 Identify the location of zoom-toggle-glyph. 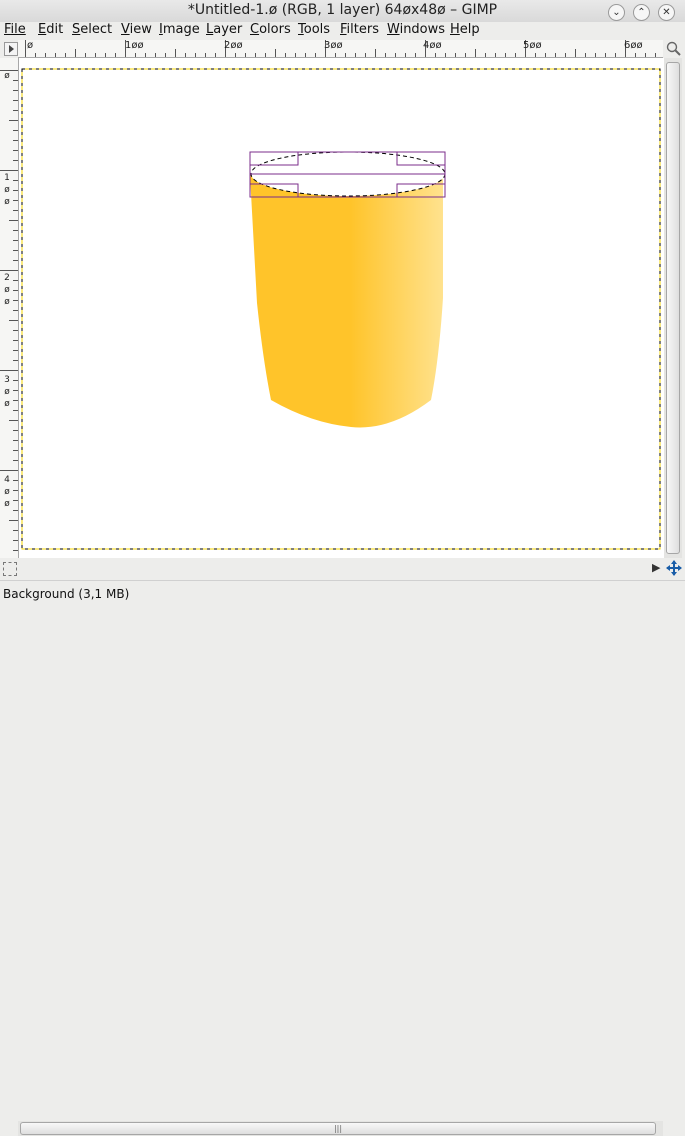
(673, 48).